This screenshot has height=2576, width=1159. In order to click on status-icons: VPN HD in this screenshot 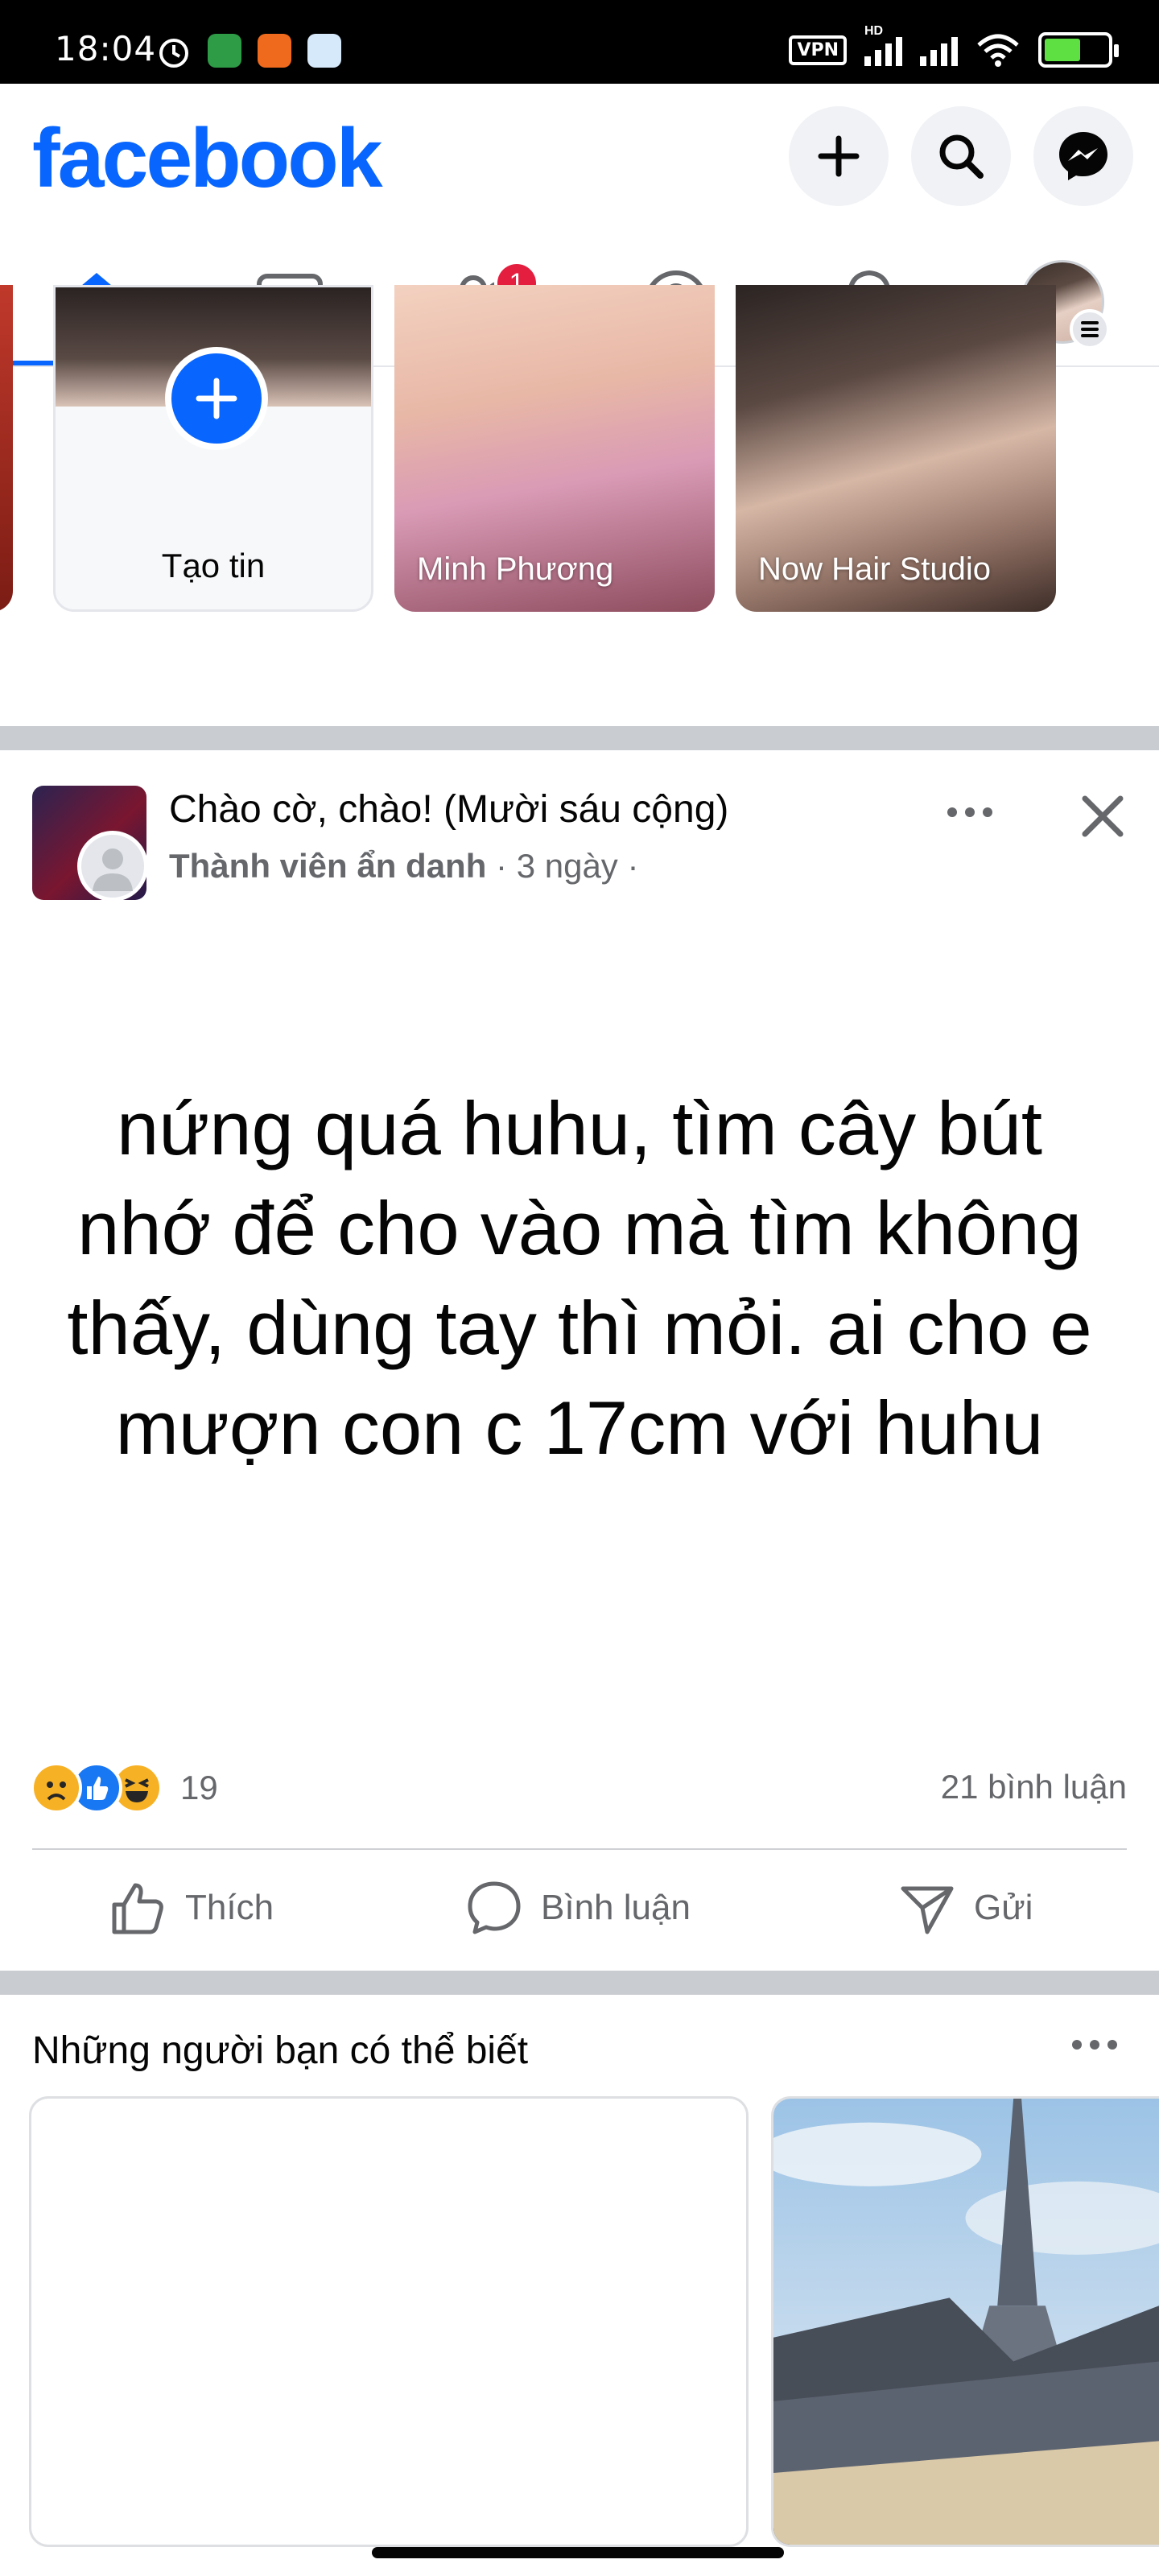, I will do `click(954, 46)`.